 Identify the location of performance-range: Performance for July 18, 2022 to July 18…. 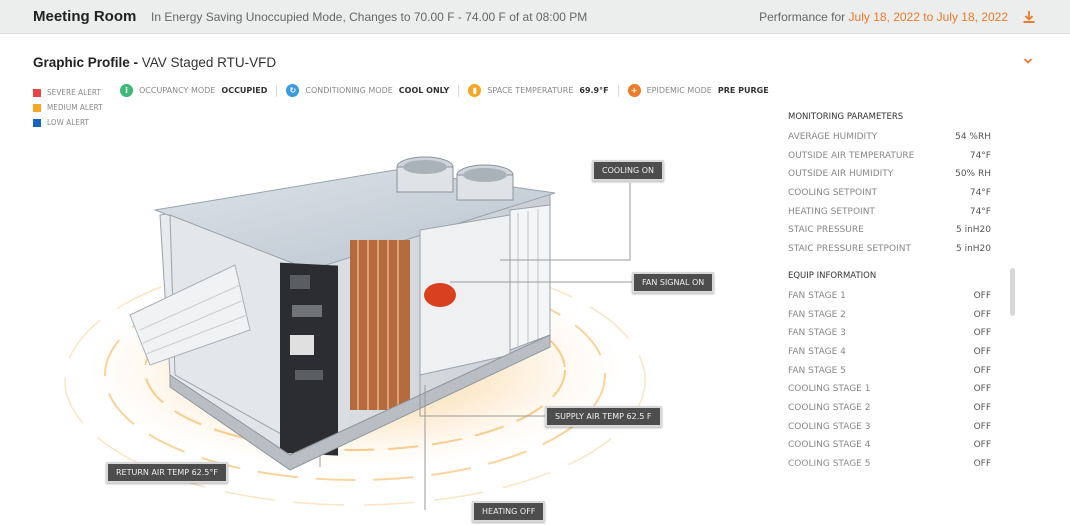
(883, 17).